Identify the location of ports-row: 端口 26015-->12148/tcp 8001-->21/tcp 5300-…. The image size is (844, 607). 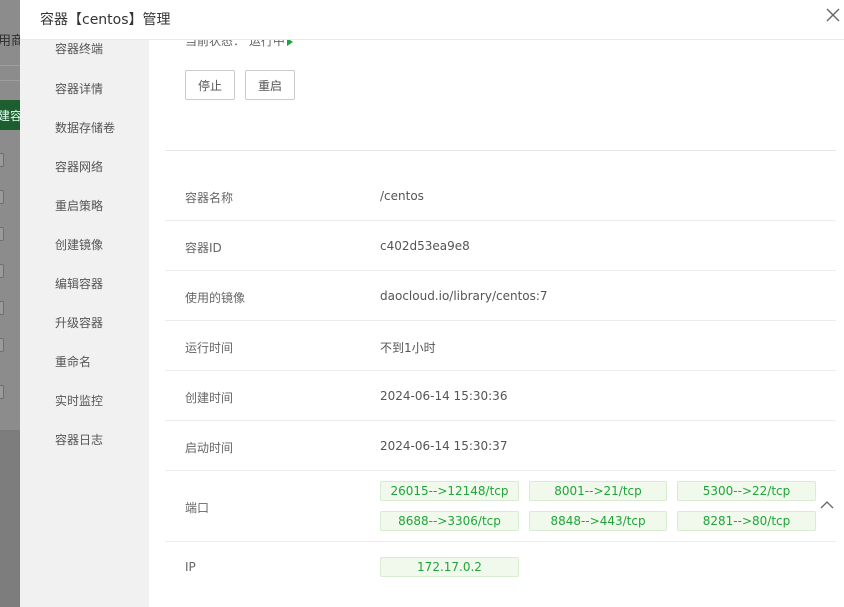
(500, 506).